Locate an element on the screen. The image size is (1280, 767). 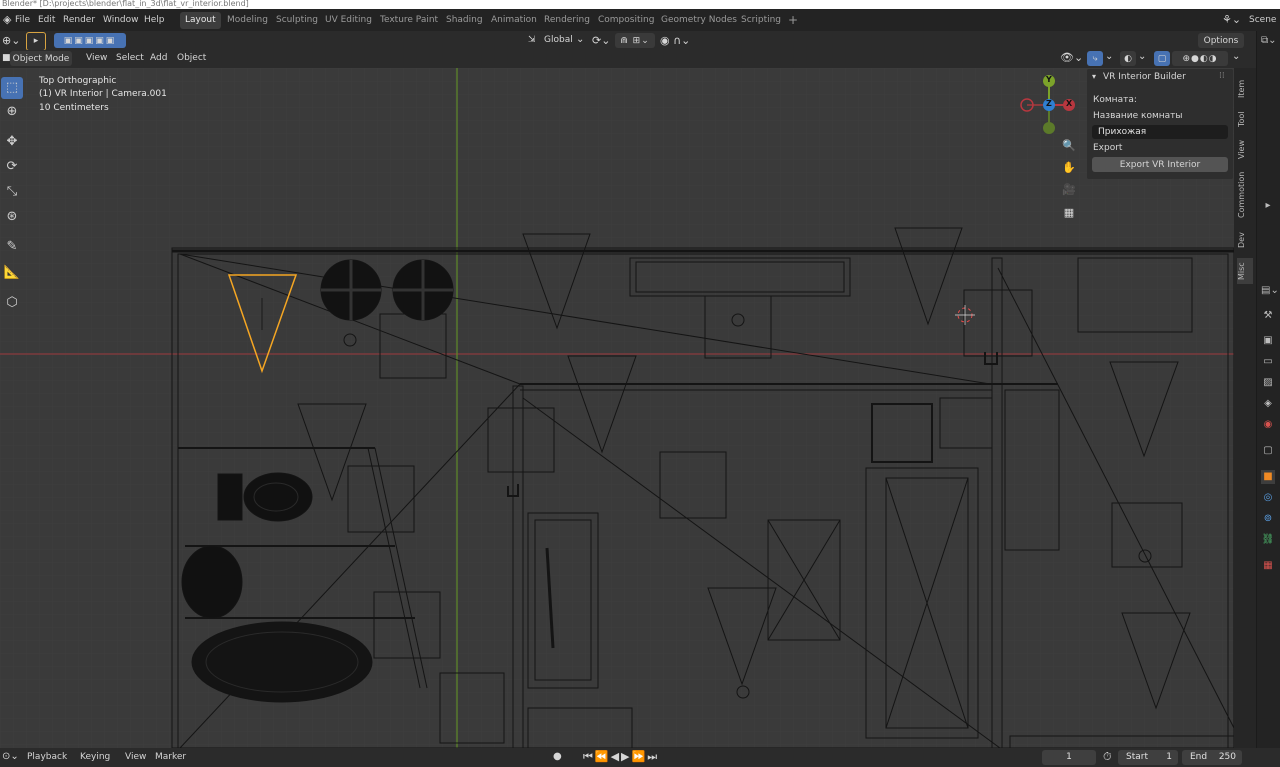
room-name-label: Название комнаты is located at coordinates (1138, 116).